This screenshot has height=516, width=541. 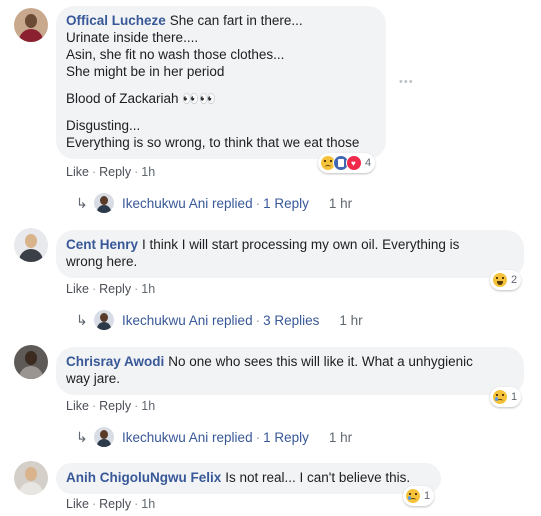 I want to click on reply-count: 3 Replies, so click(x=291, y=320).